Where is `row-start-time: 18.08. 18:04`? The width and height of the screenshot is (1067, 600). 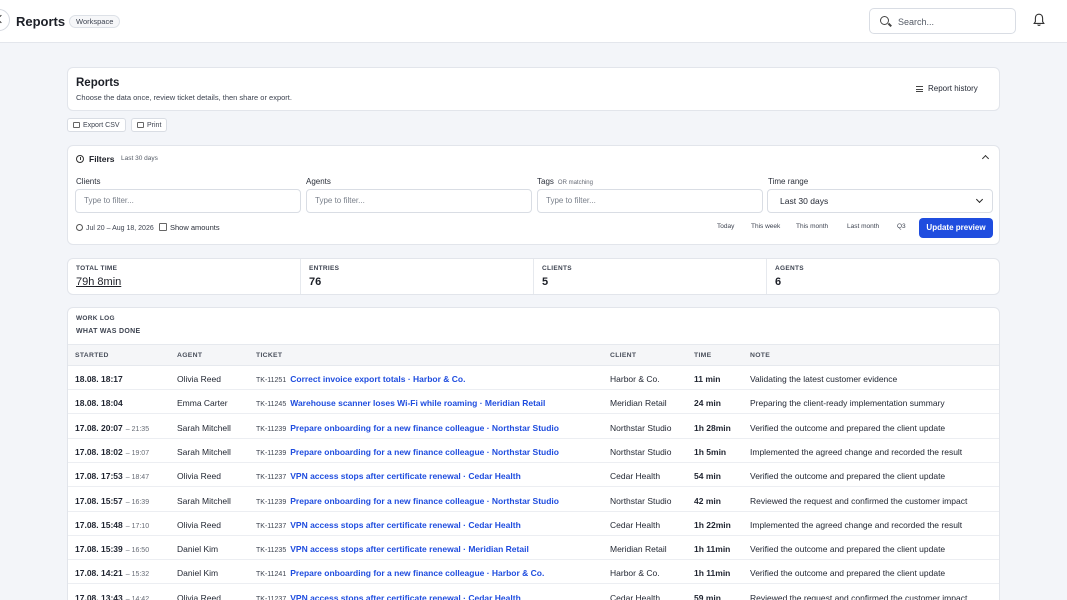
row-start-time: 18.08. 18:04 is located at coordinates (99, 403).